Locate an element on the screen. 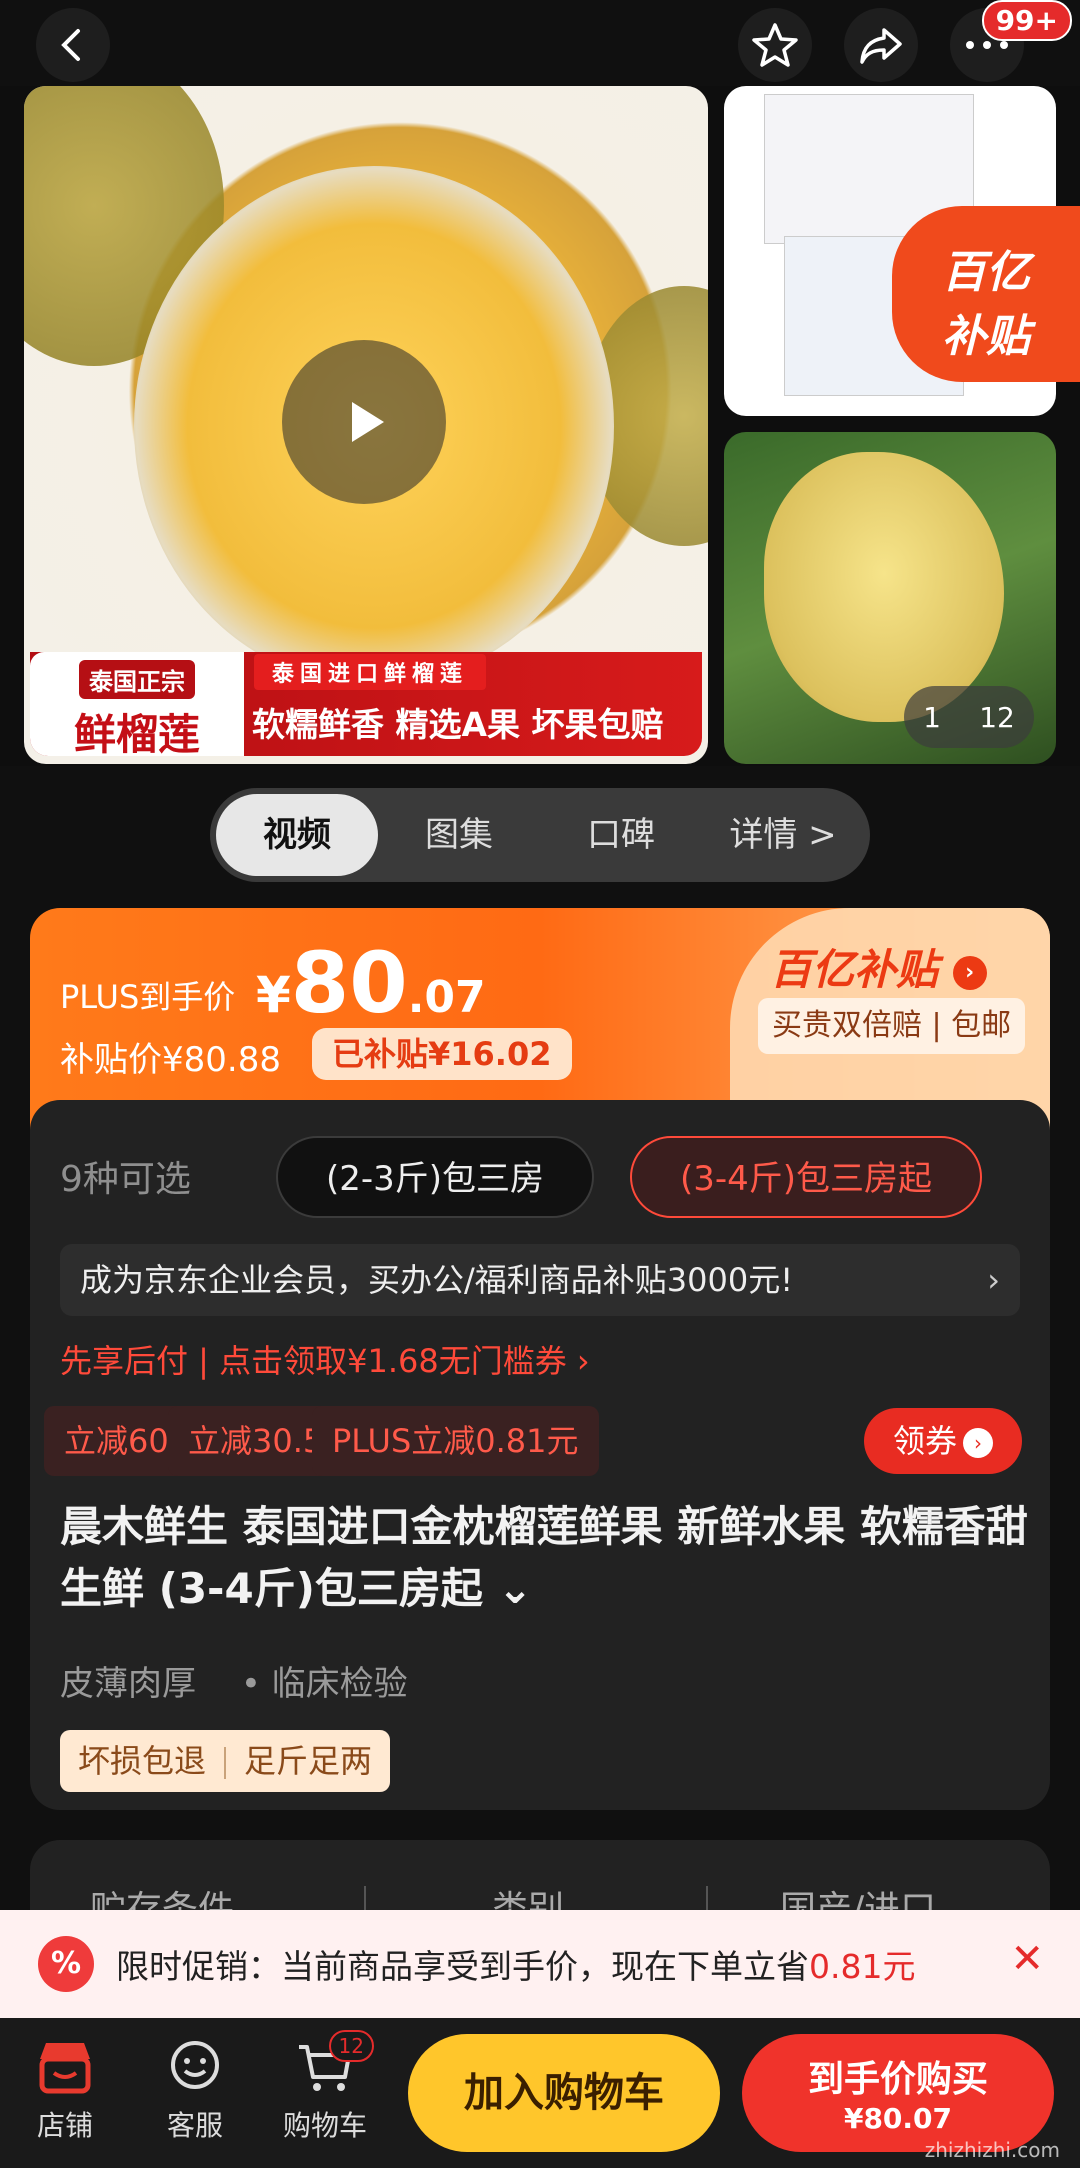  price-integer: 80 is located at coordinates (349, 983).